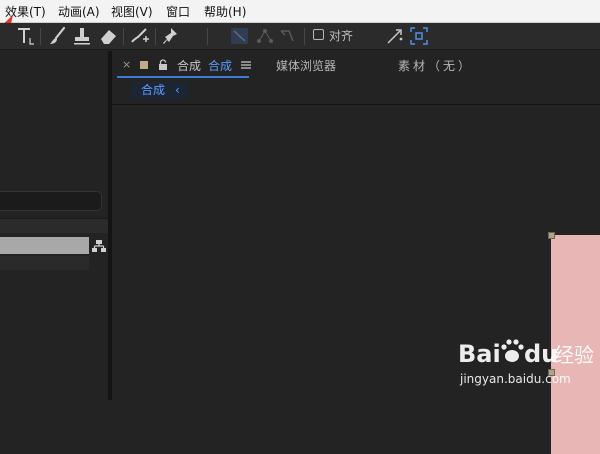 Image resolution: width=600 pixels, height=454 pixels. Describe the element at coordinates (132, 11) in the screenshot. I see `menu-view: 视图(V)` at that location.